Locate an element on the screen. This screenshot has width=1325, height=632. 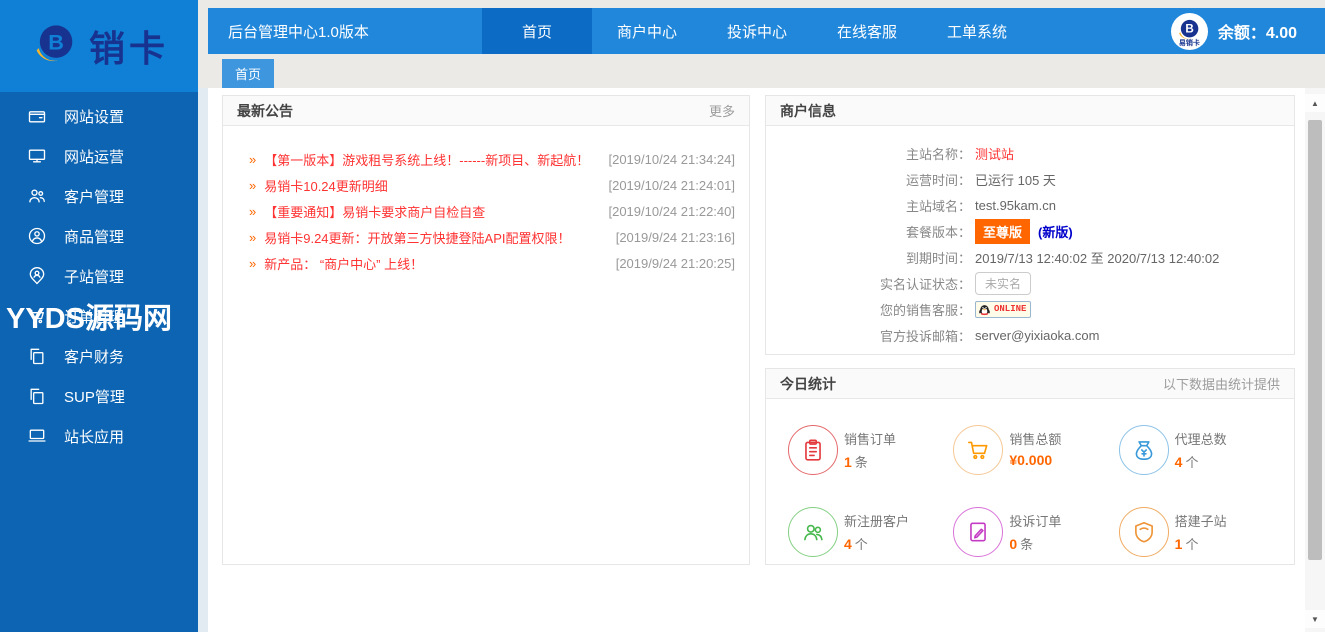
stat-substations-built: 搭建子站 1个 is located at coordinates (1201, 532).